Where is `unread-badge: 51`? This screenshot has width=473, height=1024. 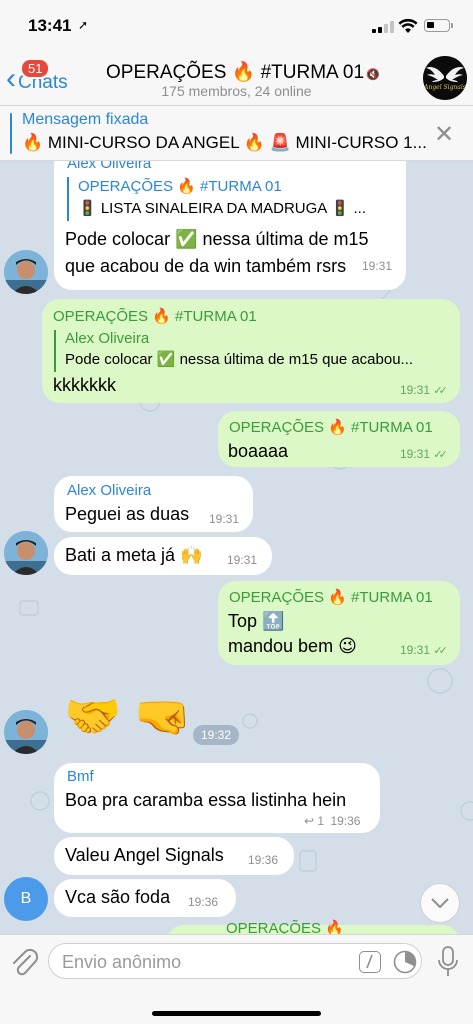
unread-badge: 51 is located at coordinates (35, 68).